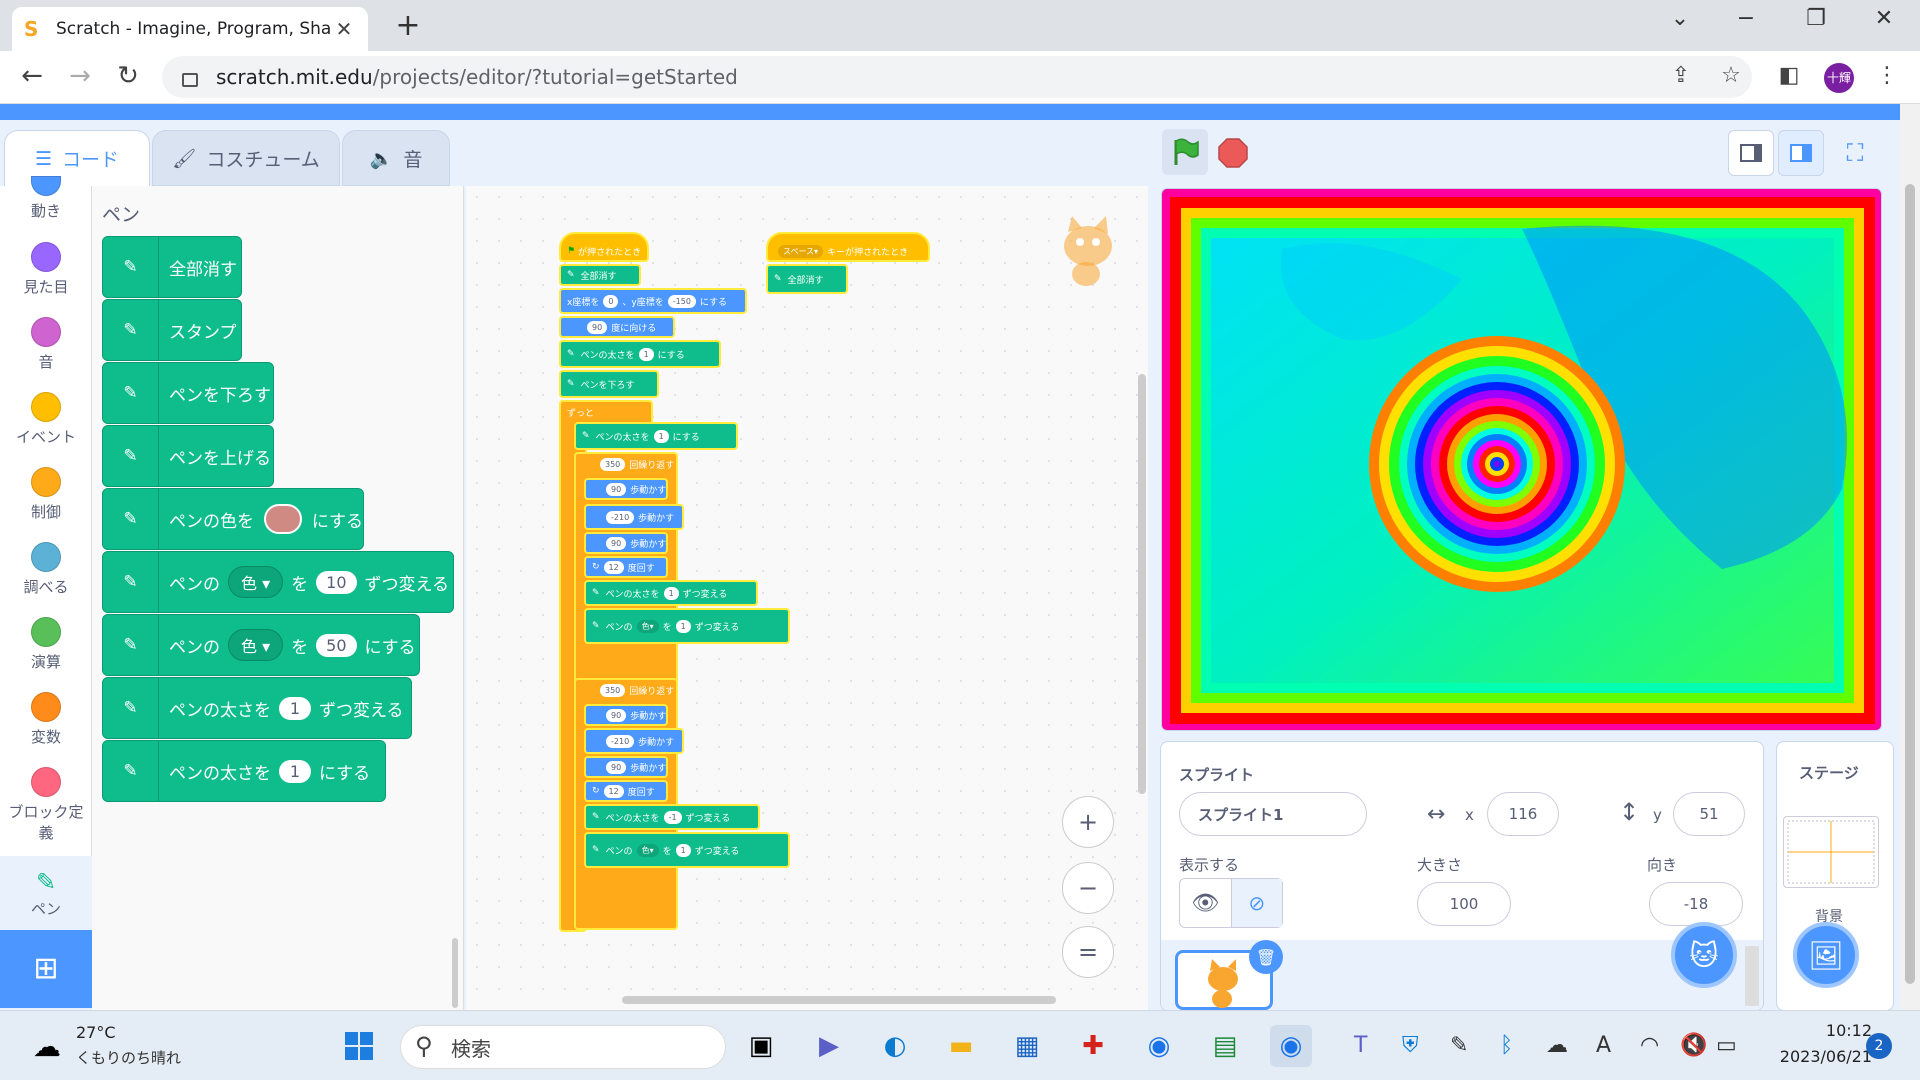 The width and height of the screenshot is (1920, 1080). I want to click on category-pen: ✎ ペン, so click(46, 893).